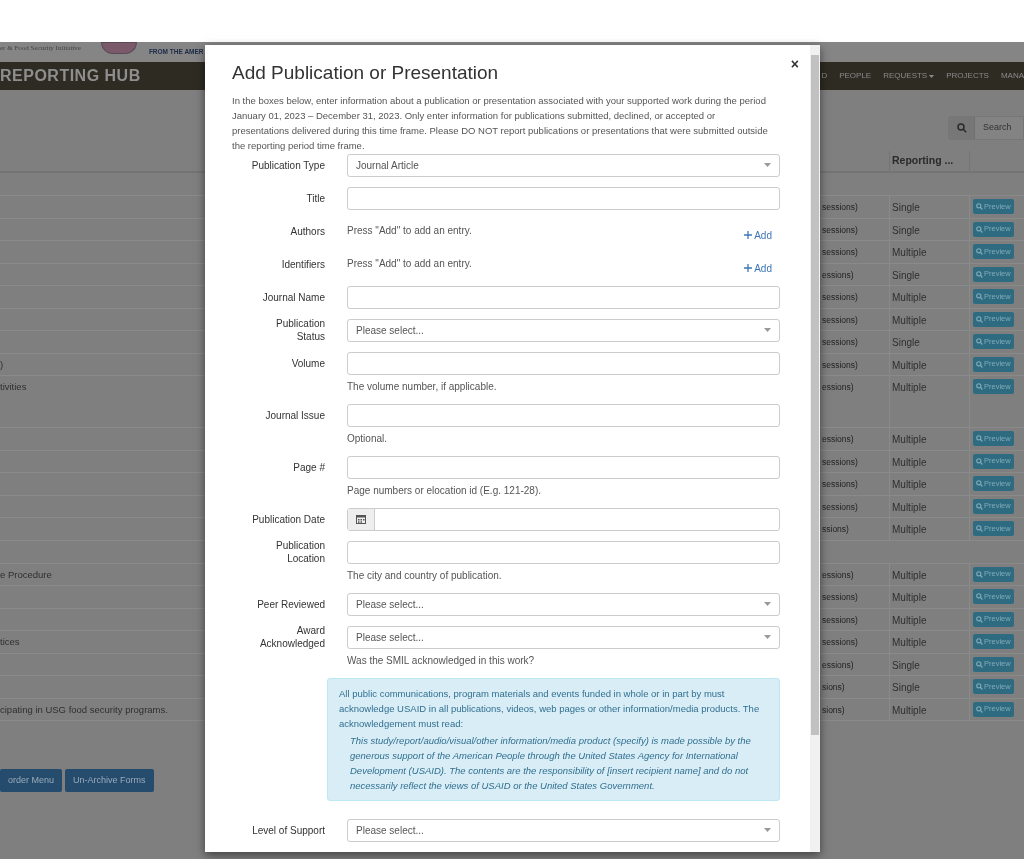  Describe the element at coordinates (109, 780) in the screenshot. I see `action-button: Un-Archive Forms` at that location.